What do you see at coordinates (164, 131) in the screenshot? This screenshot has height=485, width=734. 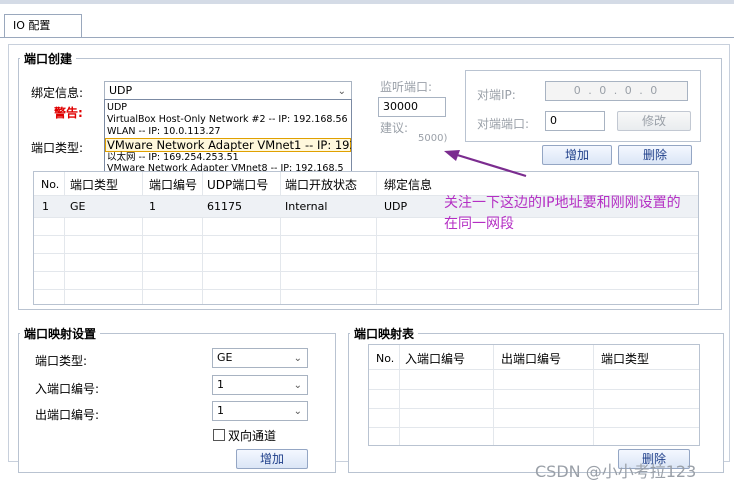 I see `dropdown-option: WLAN -- IP: 10.0.113.27` at bounding box center [164, 131].